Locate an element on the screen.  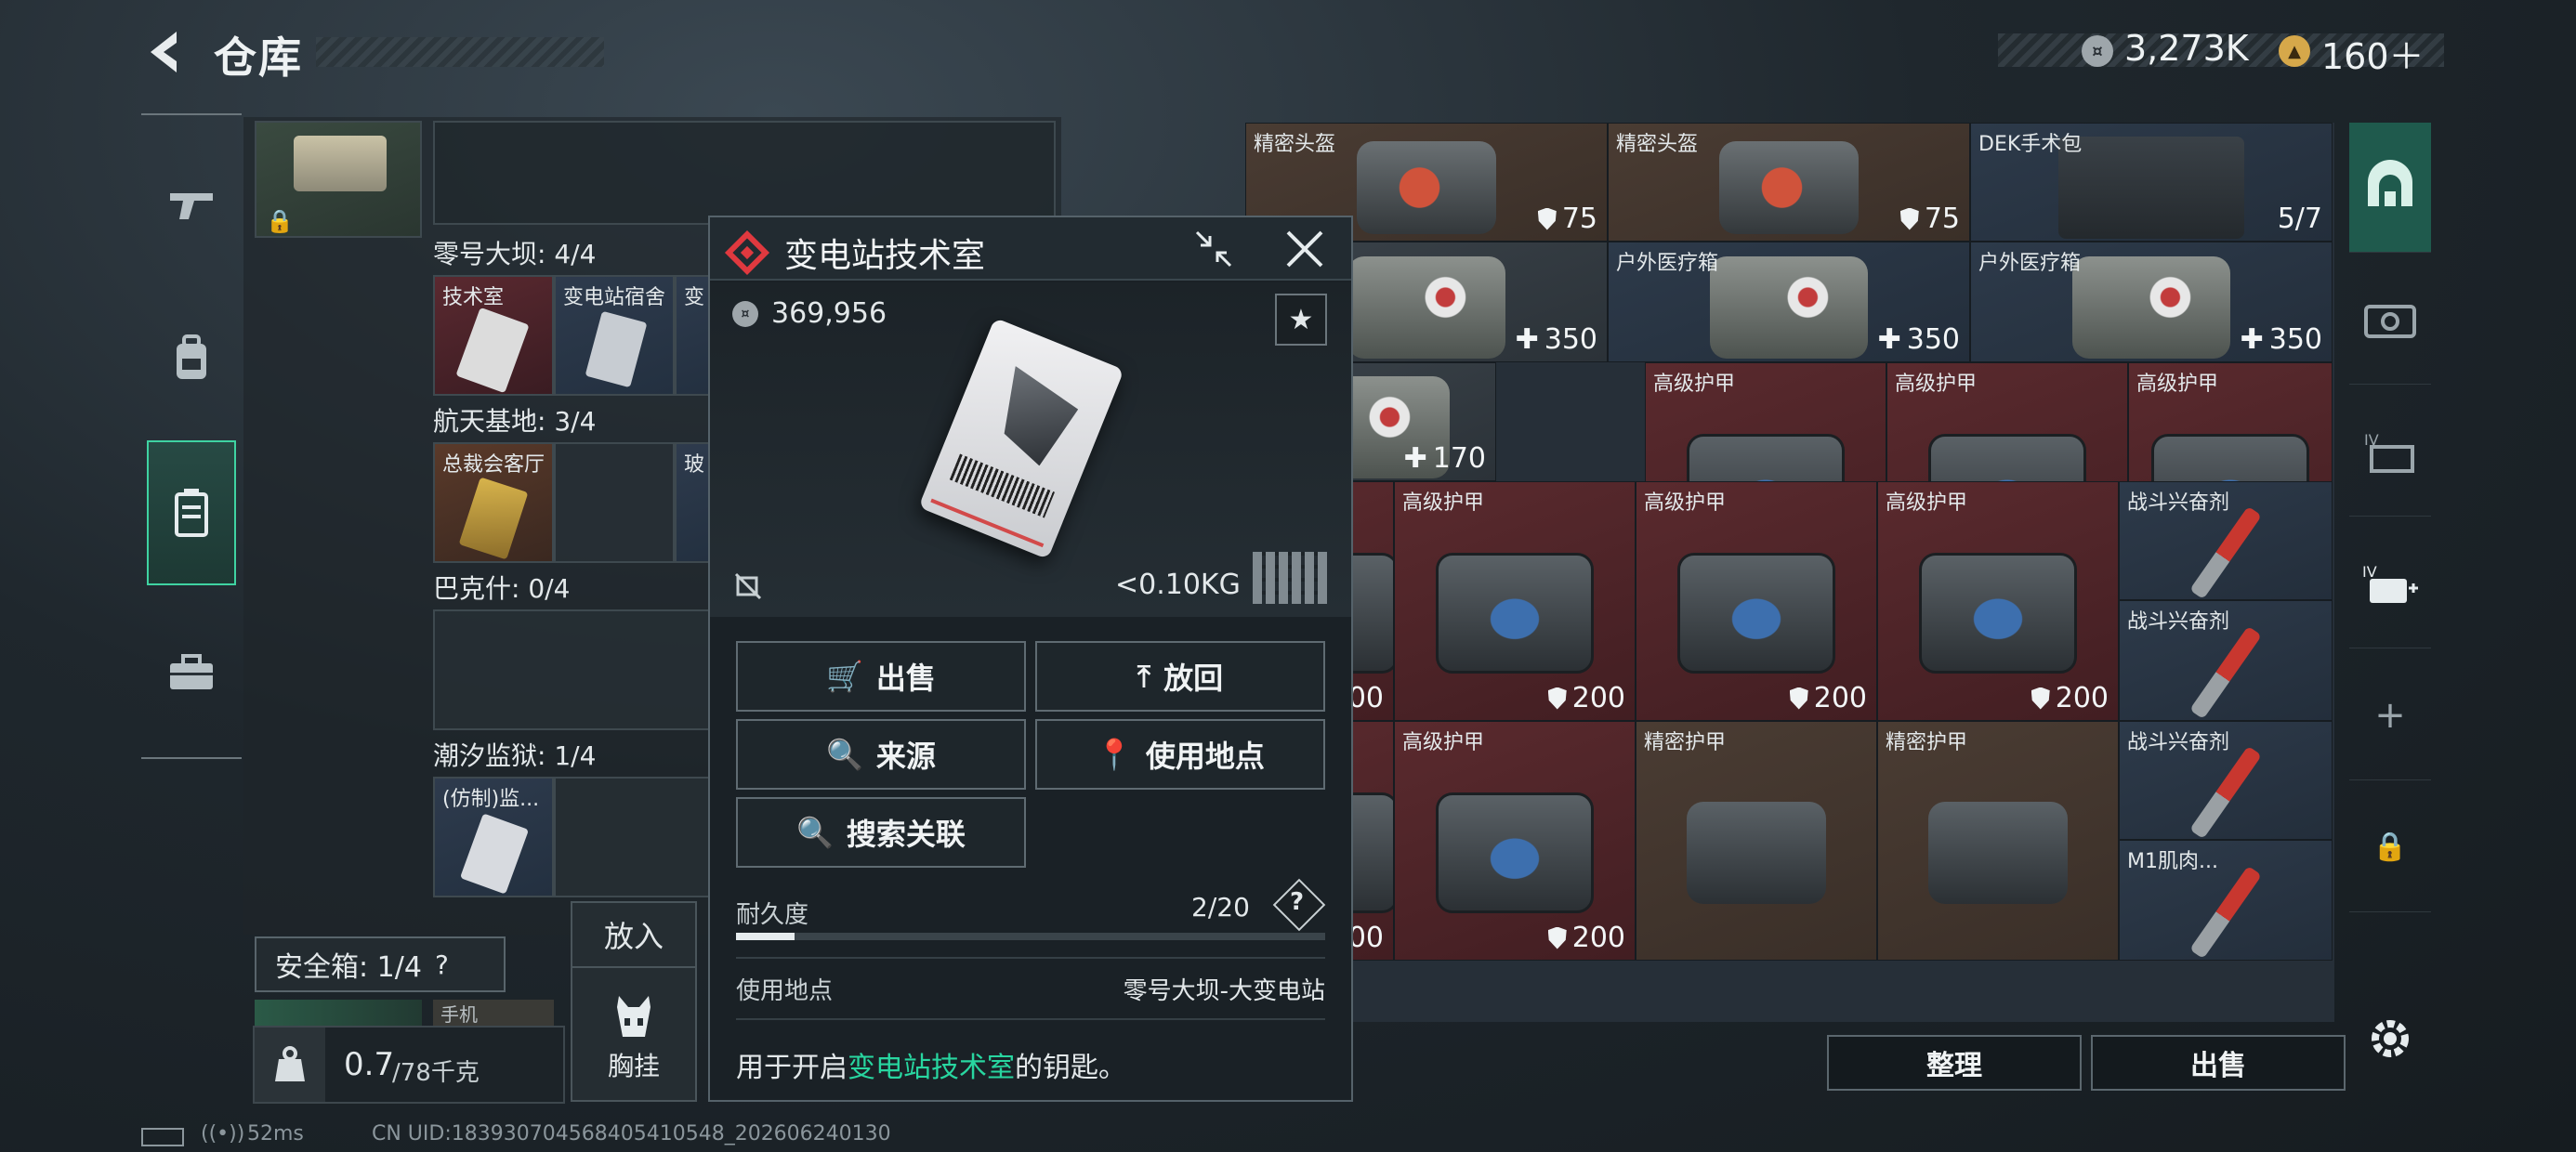
item-name: 战斗兴奋剂 is located at coordinates (2178, 503).